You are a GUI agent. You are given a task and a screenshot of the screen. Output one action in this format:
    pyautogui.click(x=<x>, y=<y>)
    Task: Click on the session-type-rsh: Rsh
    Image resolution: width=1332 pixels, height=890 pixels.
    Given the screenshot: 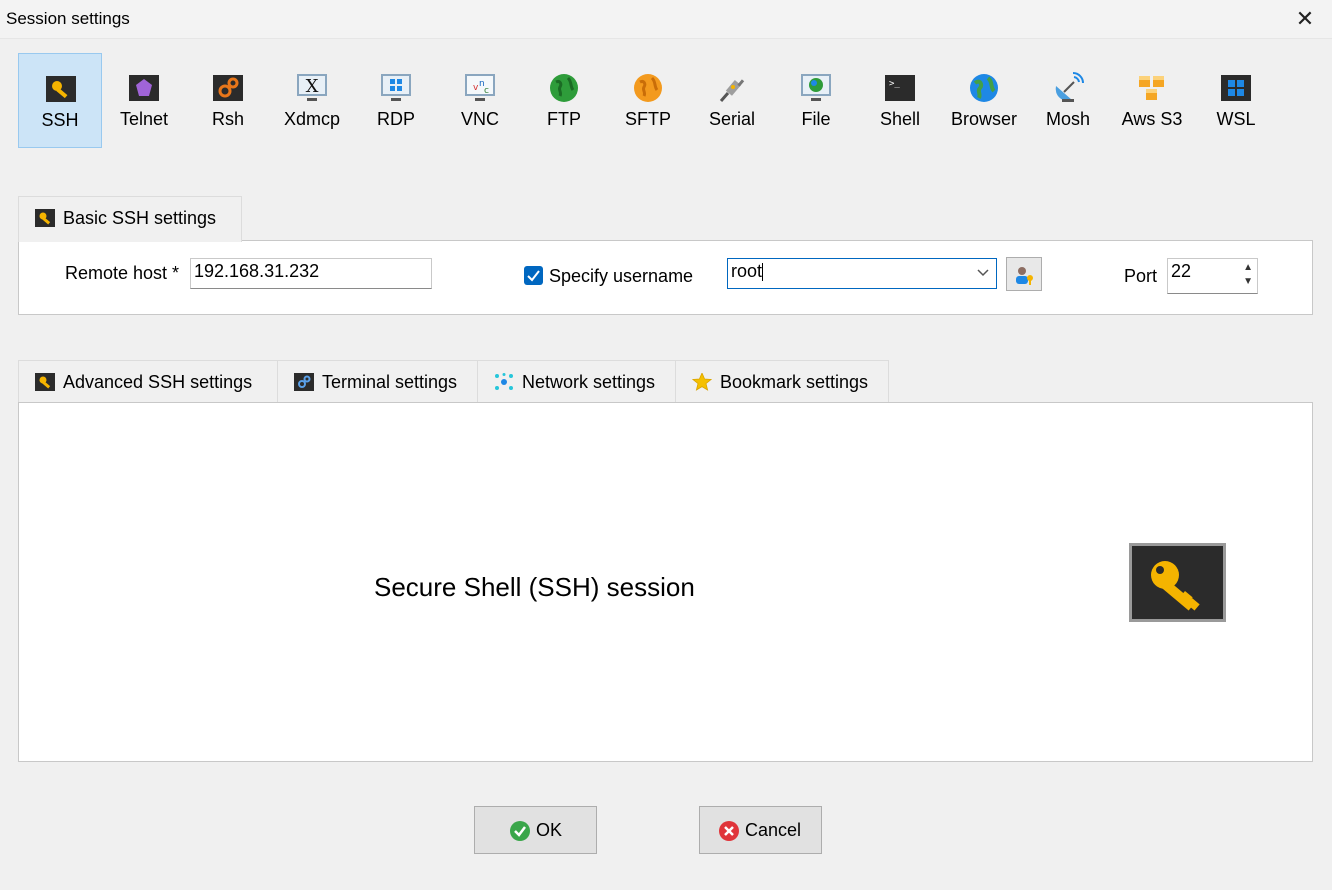 What is the action you would take?
    pyautogui.click(x=228, y=100)
    